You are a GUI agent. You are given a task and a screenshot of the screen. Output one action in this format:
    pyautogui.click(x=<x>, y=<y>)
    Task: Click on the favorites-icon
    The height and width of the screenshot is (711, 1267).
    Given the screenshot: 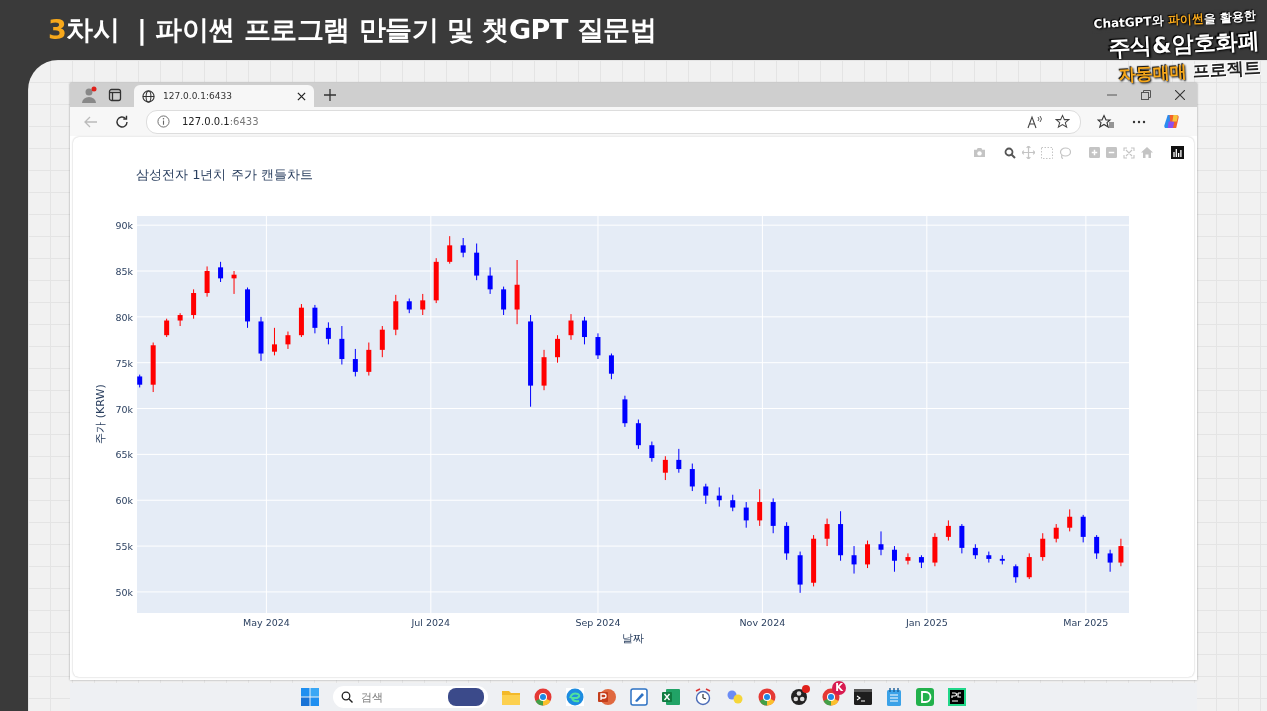 What is the action you would take?
    pyautogui.click(x=1106, y=121)
    